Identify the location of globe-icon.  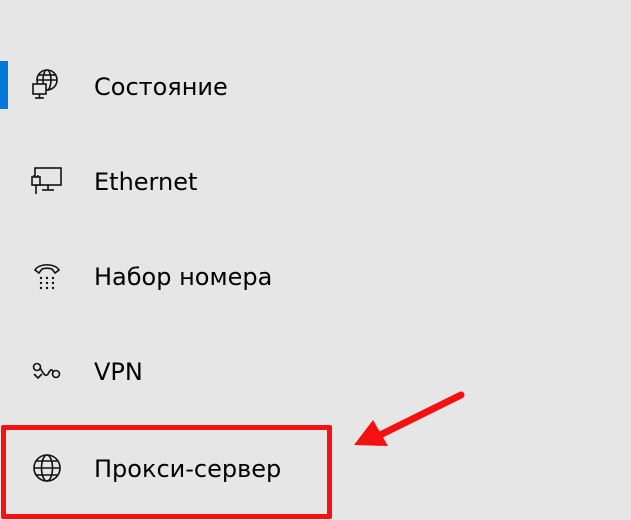
(47, 468).